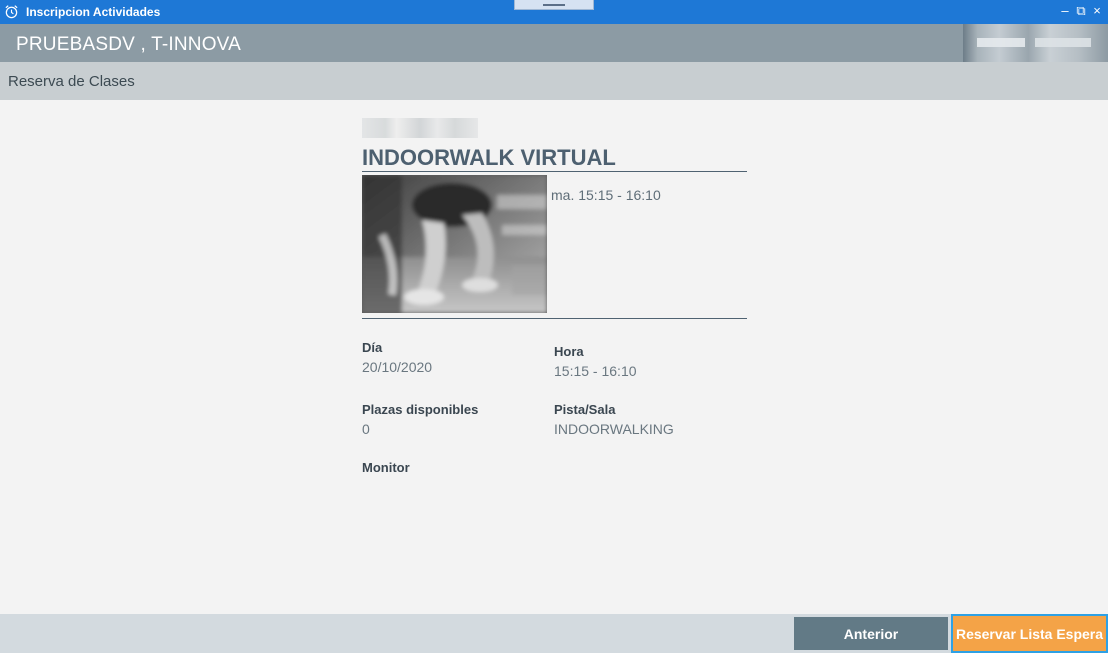 Image resolution: width=1108 pixels, height=653 pixels. Describe the element at coordinates (129, 44) in the screenshot. I see `user-name: PRUEBASDV , T-INNOVA` at that location.